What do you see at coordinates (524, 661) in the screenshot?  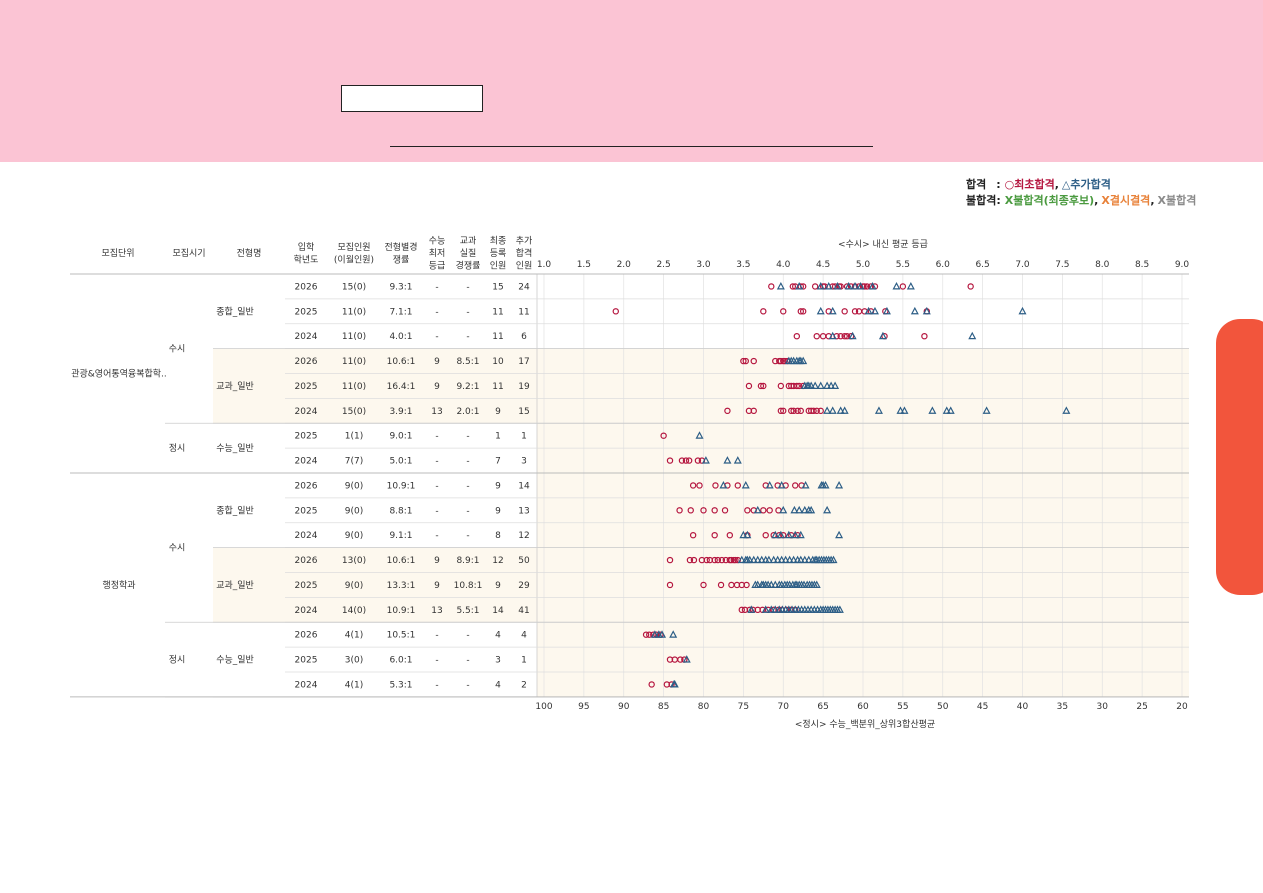 I see `cell-extra: 1` at bounding box center [524, 661].